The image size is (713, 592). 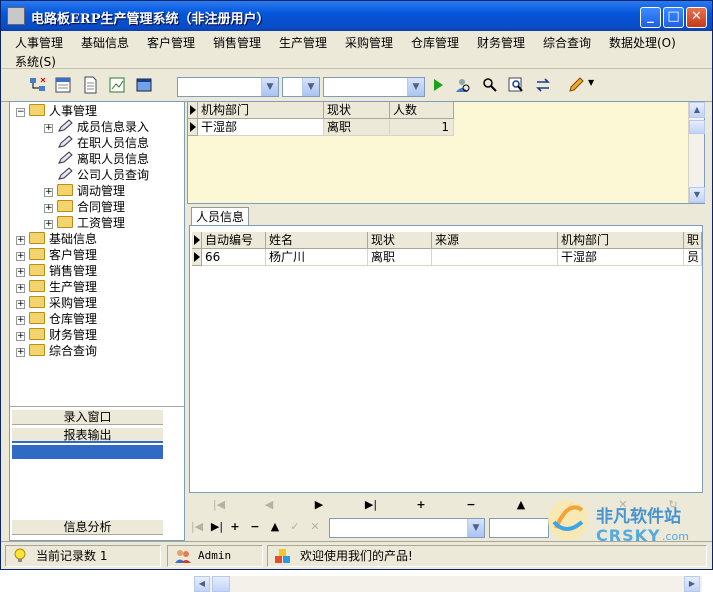 I want to click on prior-record-icon: ◀, so click(x=269, y=505).